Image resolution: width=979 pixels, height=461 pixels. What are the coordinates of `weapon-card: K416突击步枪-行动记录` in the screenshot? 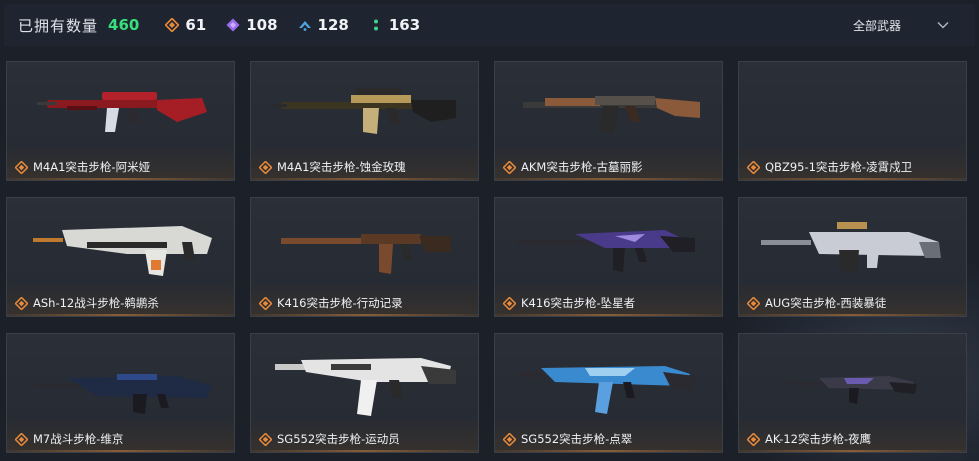 It's located at (364, 257).